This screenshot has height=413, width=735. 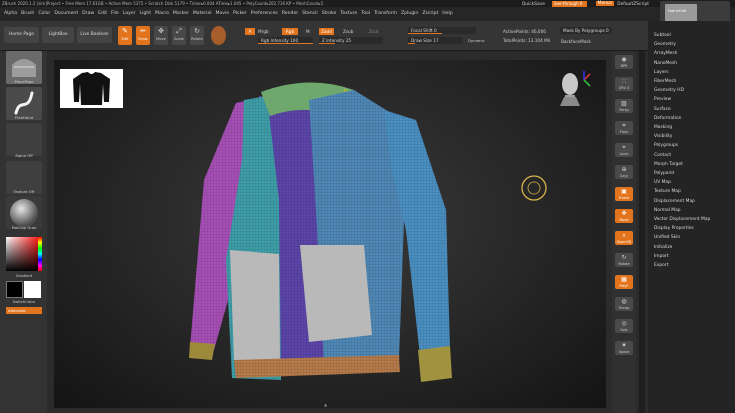 What do you see at coordinates (662, 182) in the screenshot?
I see `subpalette-item-uv-map: UV Map` at bounding box center [662, 182].